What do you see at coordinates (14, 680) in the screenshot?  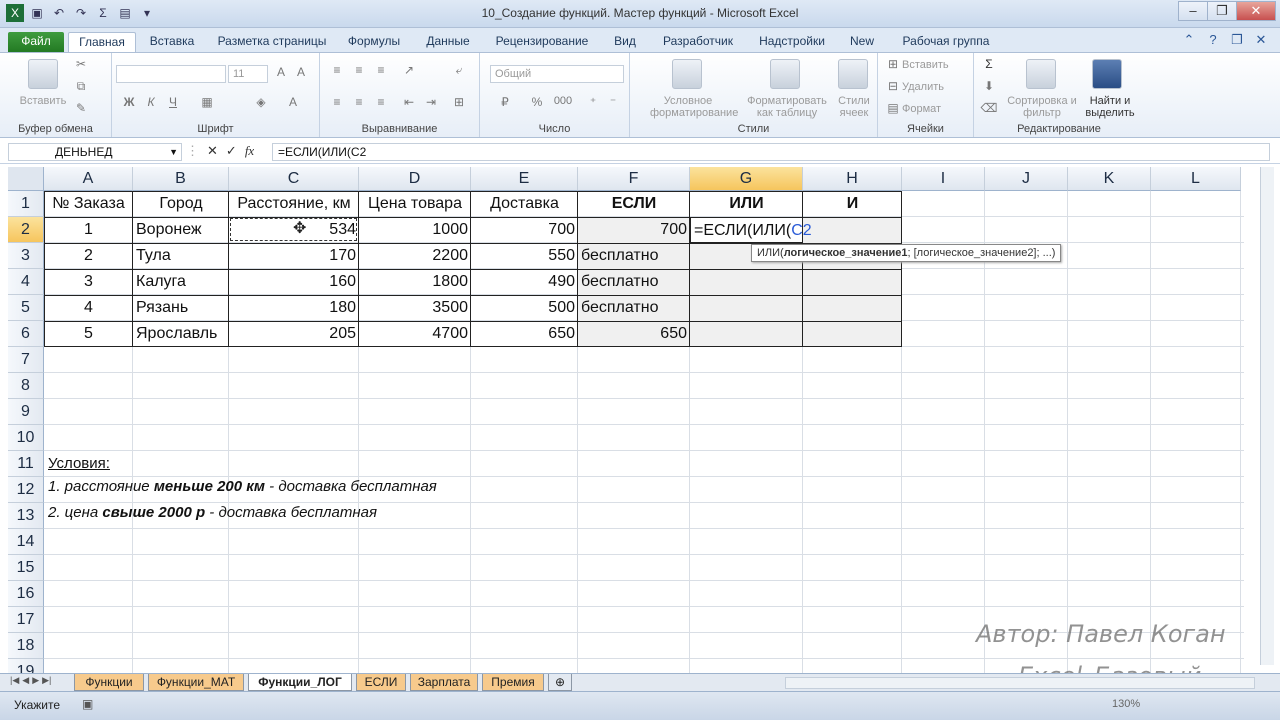 I see `first-sheet-icon: |◀` at bounding box center [14, 680].